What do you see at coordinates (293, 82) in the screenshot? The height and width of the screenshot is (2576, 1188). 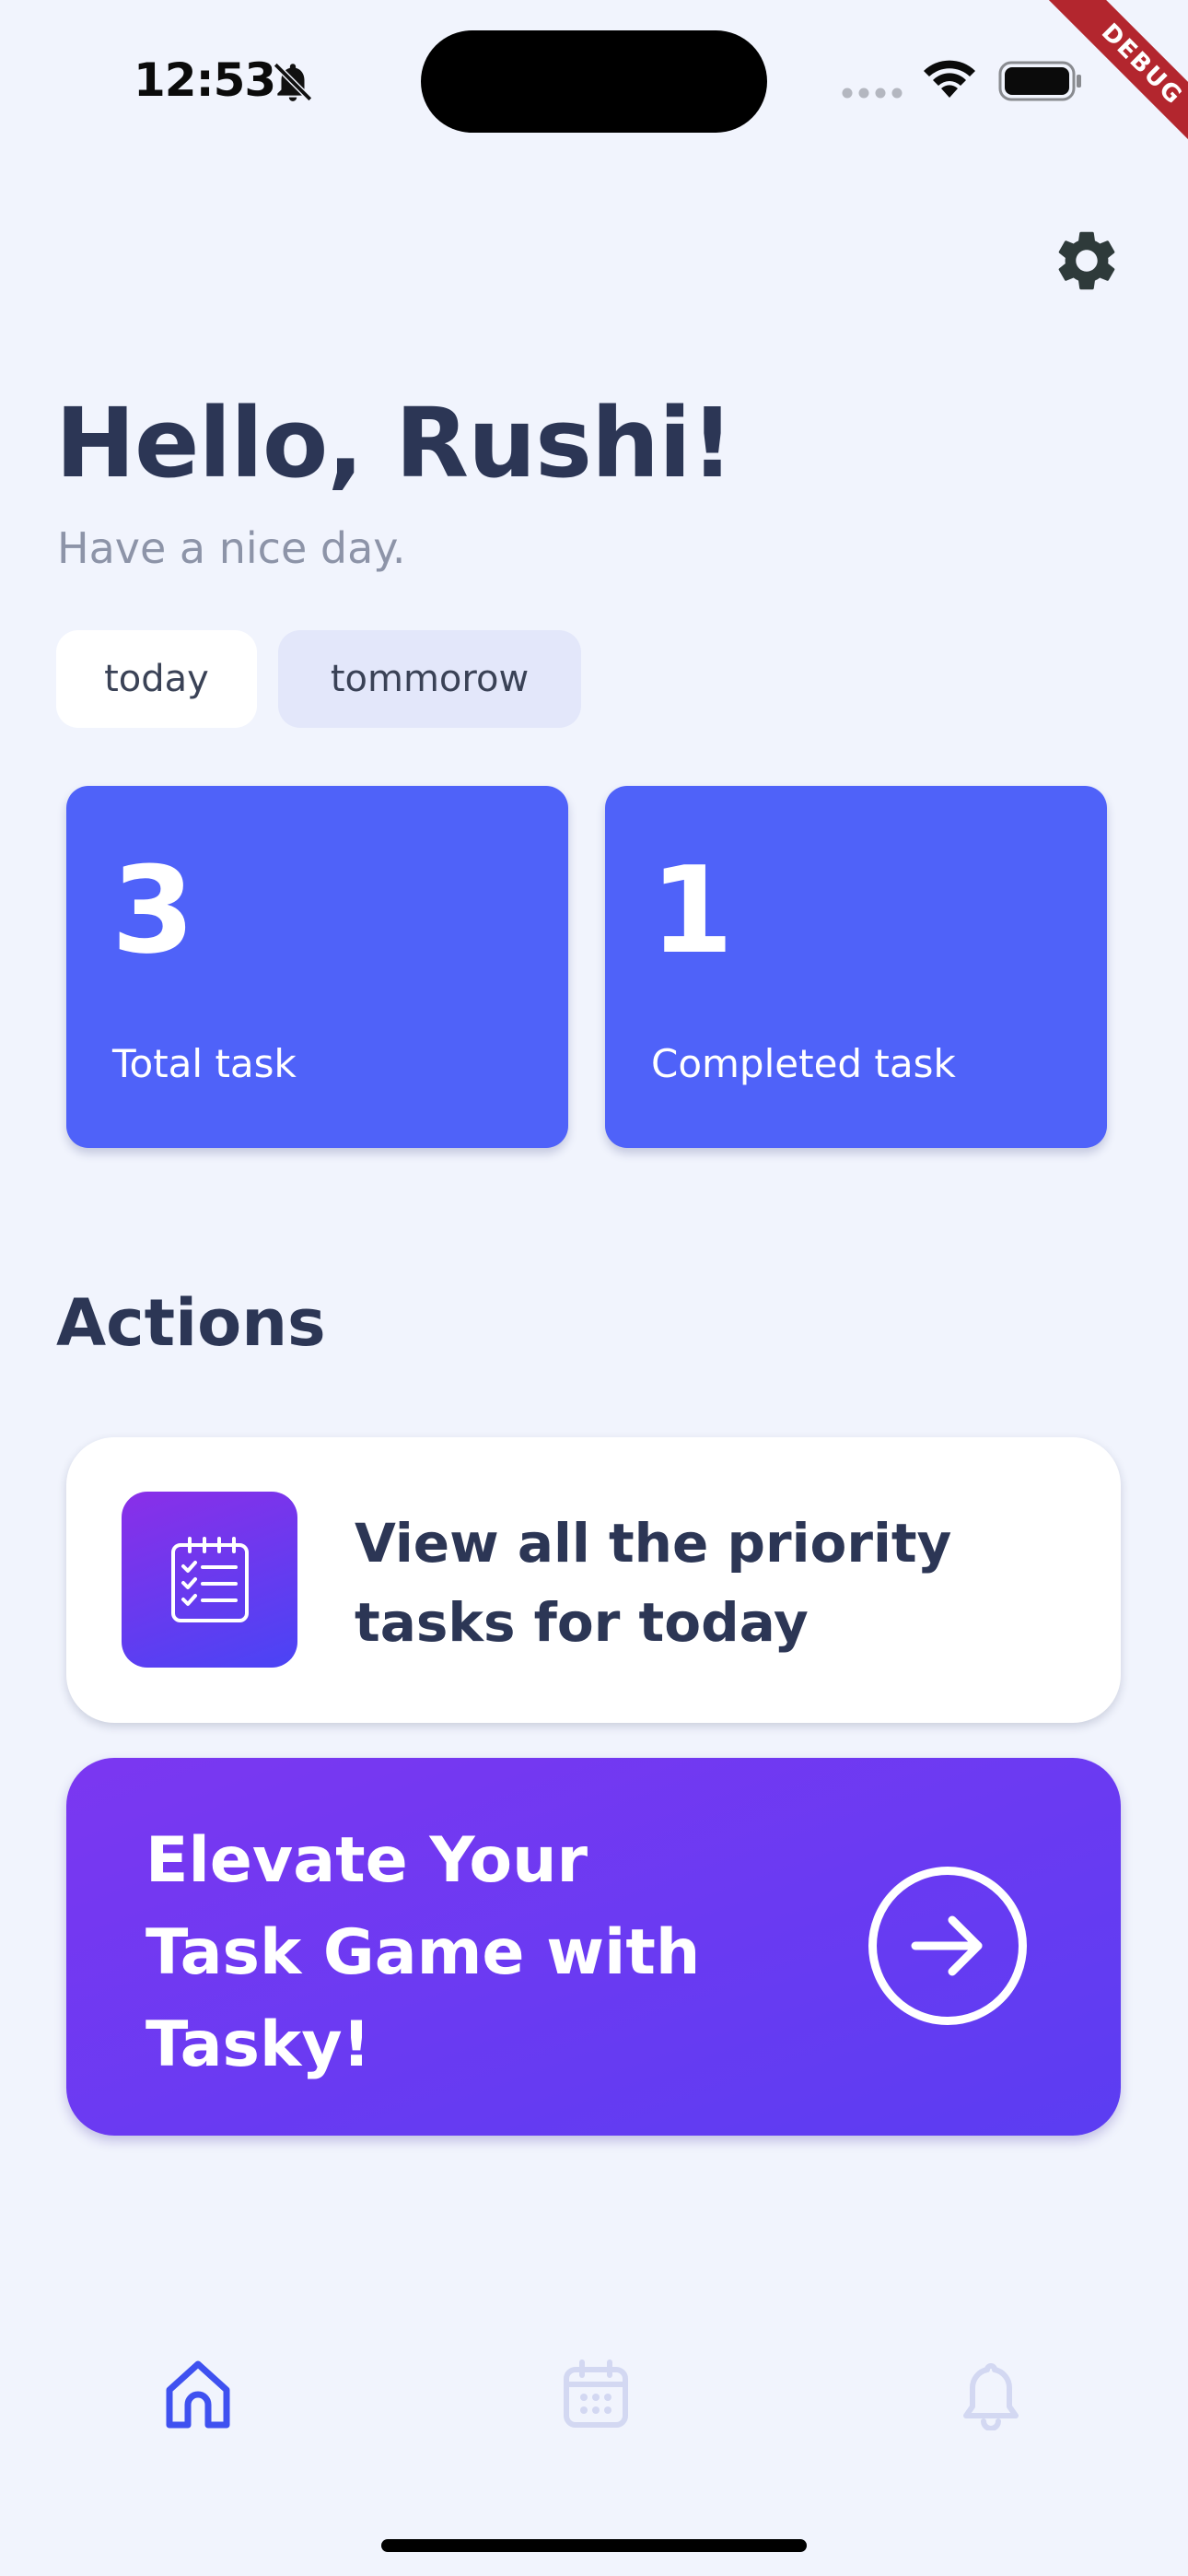 I see `bell-off-icon` at bounding box center [293, 82].